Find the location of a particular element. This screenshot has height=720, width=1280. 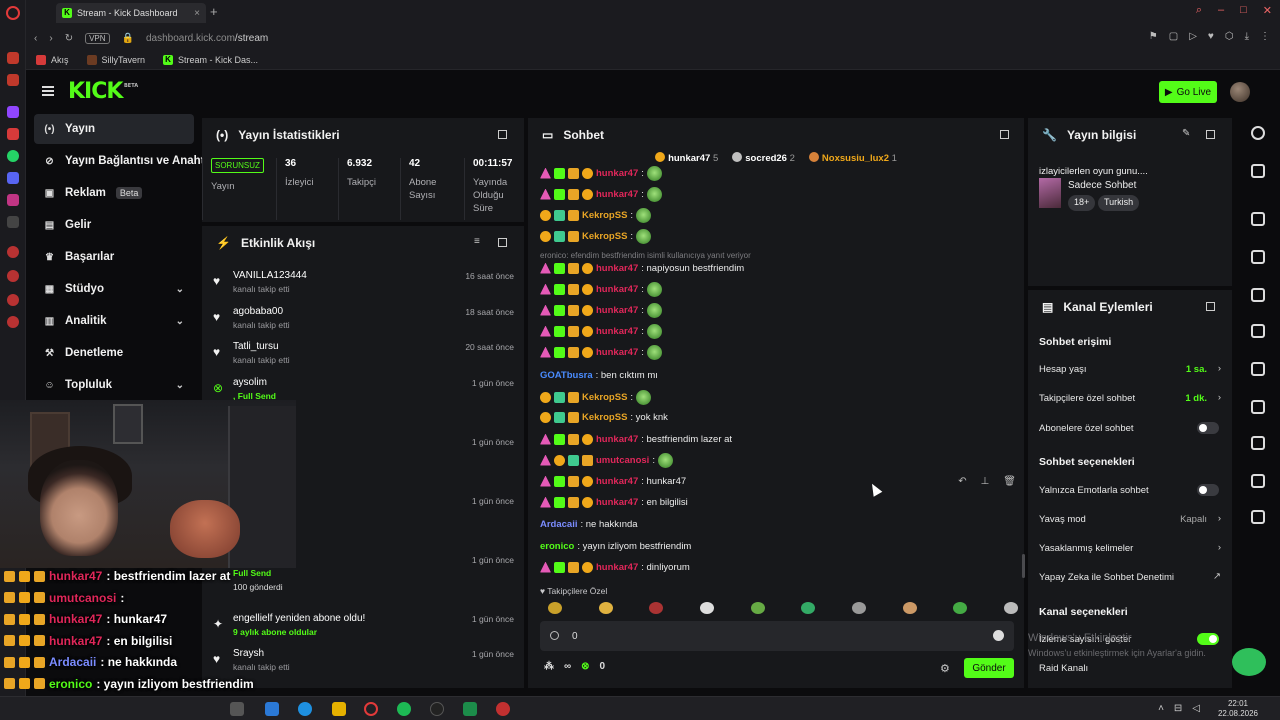

clock: 22:01 22.08.2026 is located at coordinates (1238, 709).